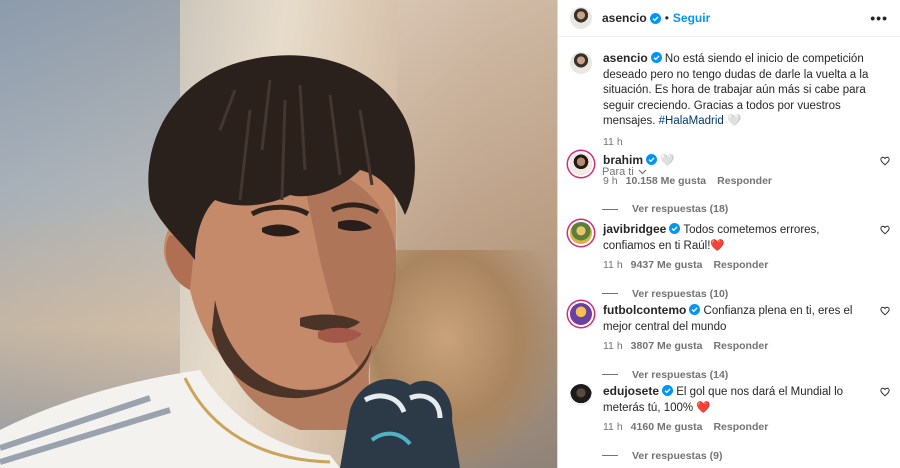  What do you see at coordinates (631, 391) in the screenshot?
I see `commenter-username: edujosete` at bounding box center [631, 391].